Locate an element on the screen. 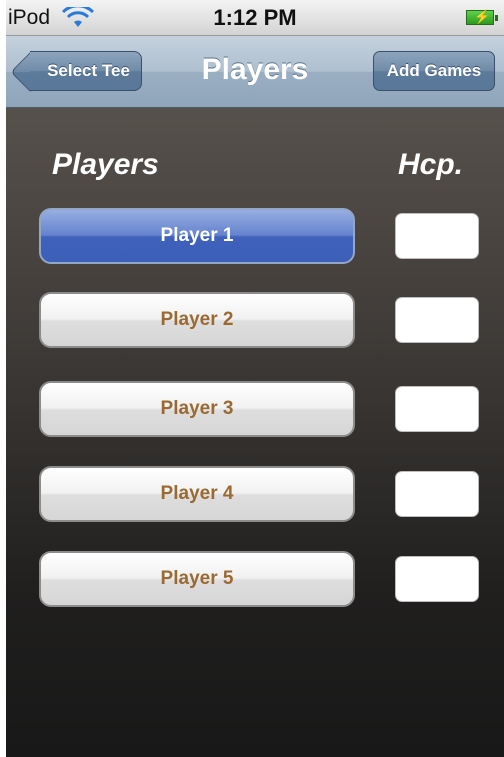 This screenshot has height=757, width=504. player-2-button: Player 2 is located at coordinates (197, 320).